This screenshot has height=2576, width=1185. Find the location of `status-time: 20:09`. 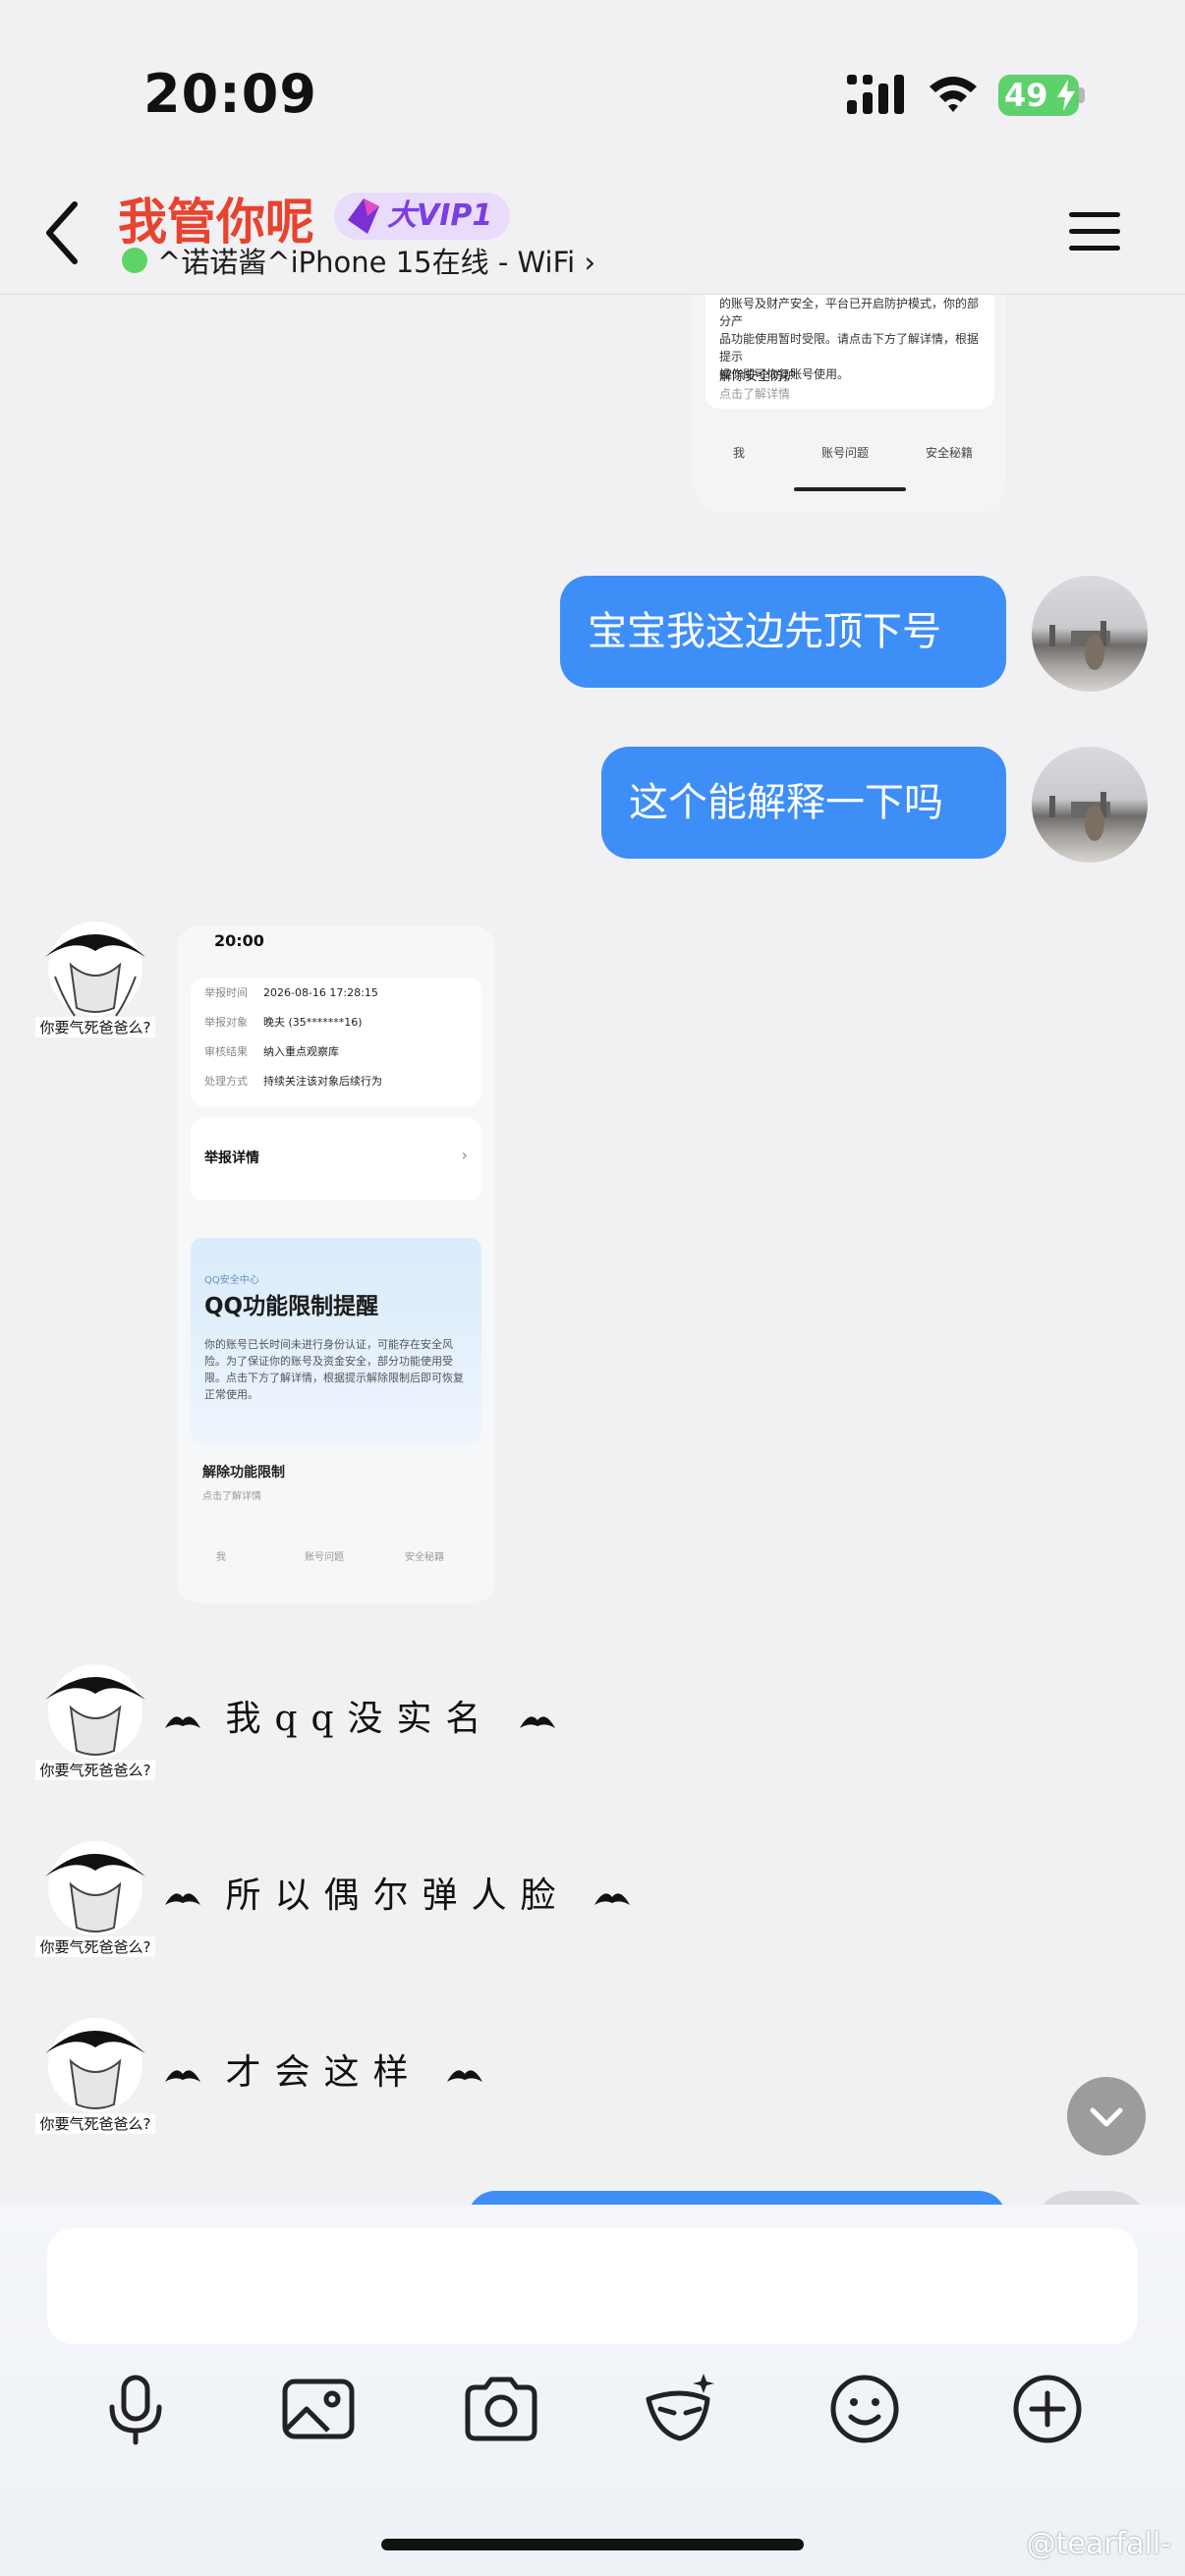

status-time: 20:09 is located at coordinates (230, 94).